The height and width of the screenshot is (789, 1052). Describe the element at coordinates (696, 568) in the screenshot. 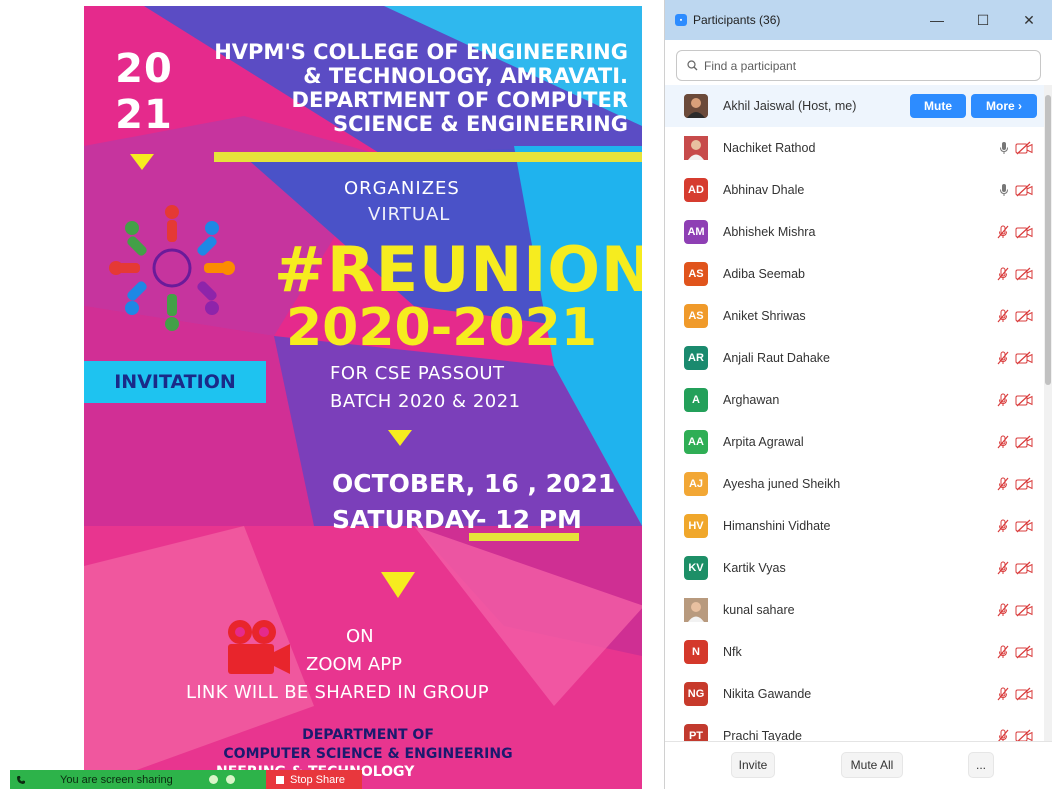

I see `participant-avatar: KV` at that location.